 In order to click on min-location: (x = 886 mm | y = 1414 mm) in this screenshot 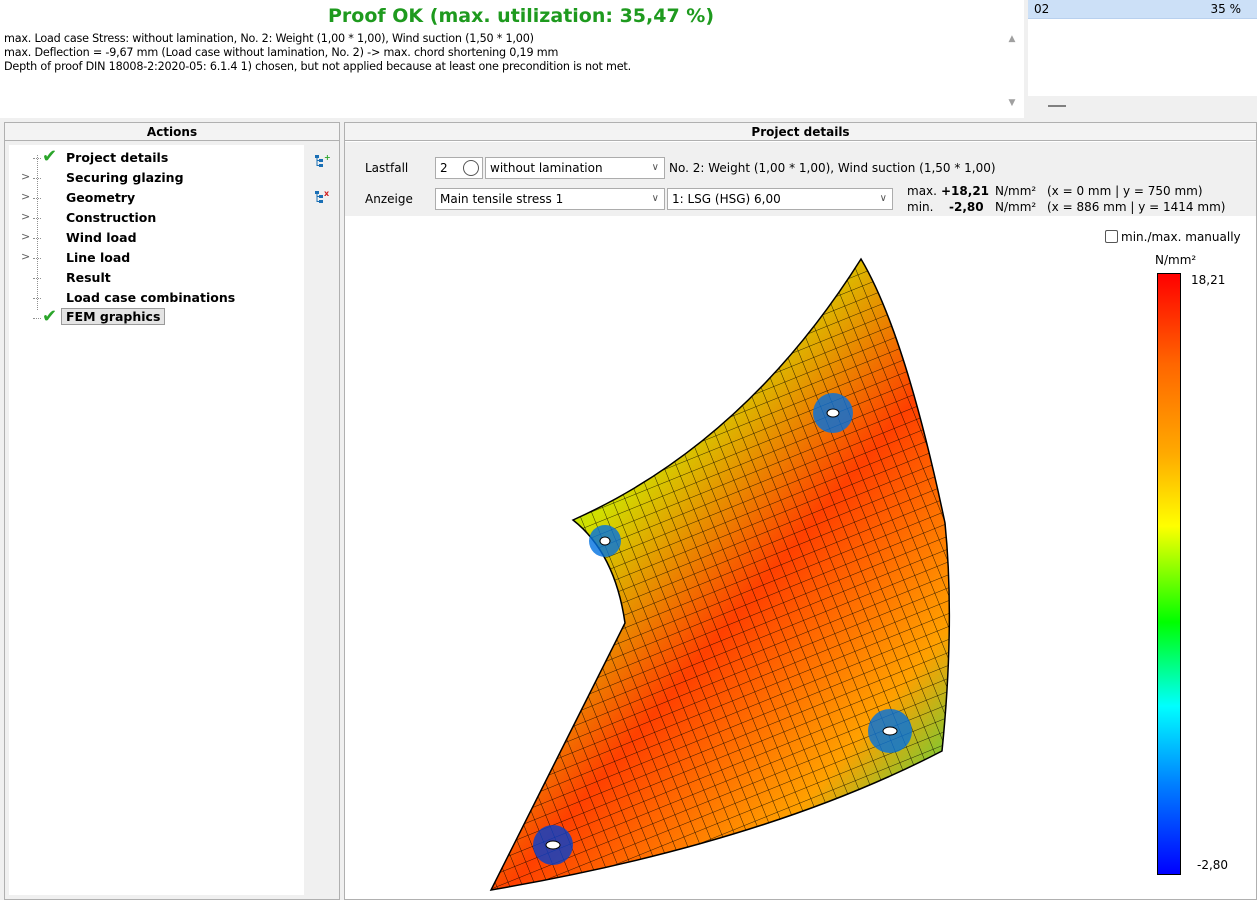, I will do `click(1136, 207)`.